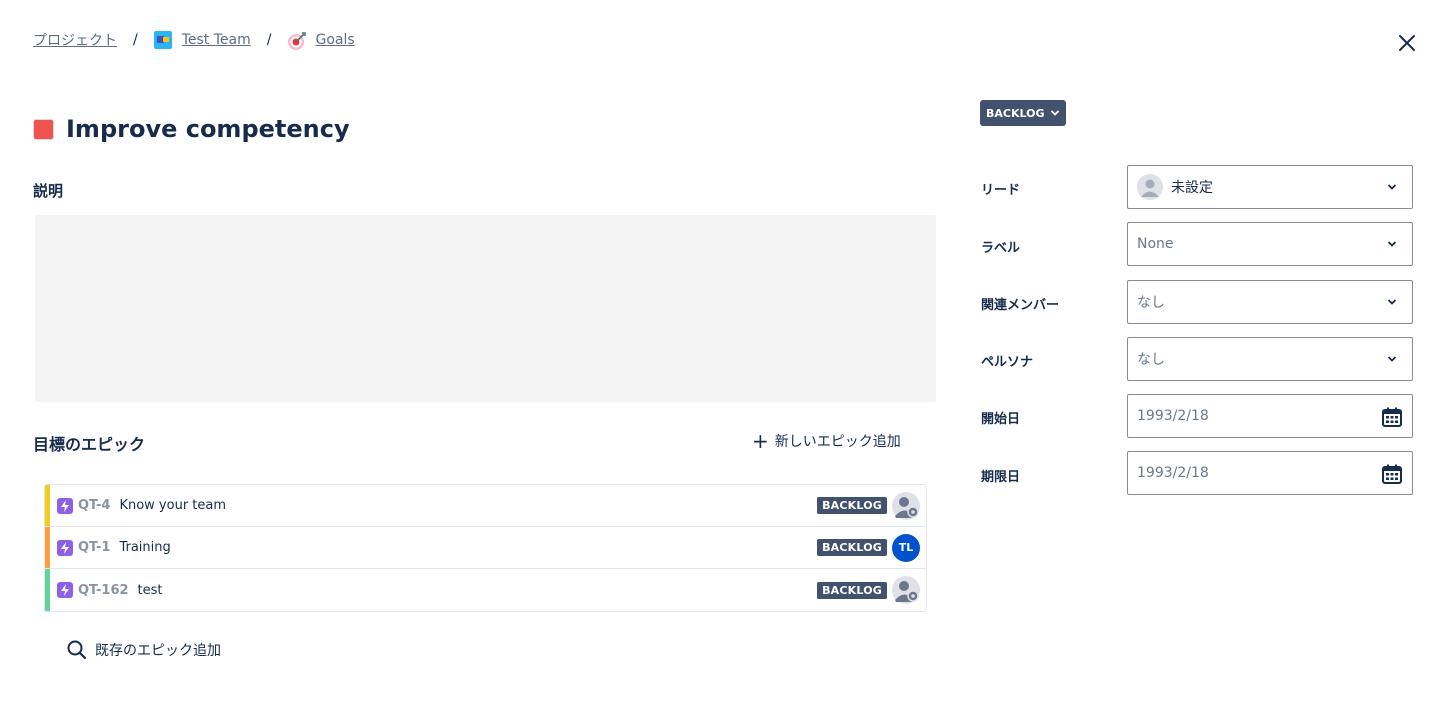  What do you see at coordinates (1270, 244) in the screenshot?
I see `label-select: None` at bounding box center [1270, 244].